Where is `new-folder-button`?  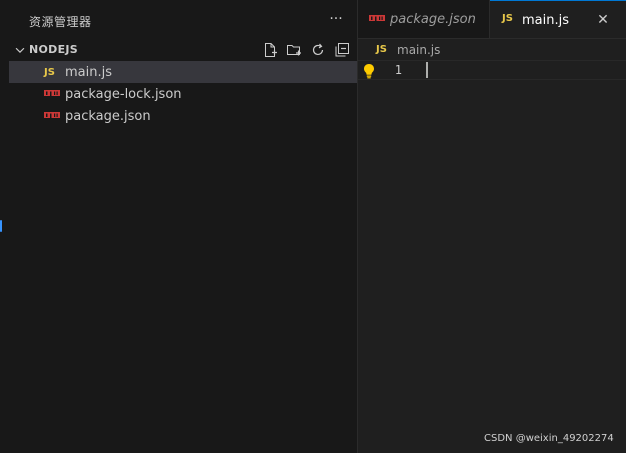 new-folder-button is located at coordinates (294, 50).